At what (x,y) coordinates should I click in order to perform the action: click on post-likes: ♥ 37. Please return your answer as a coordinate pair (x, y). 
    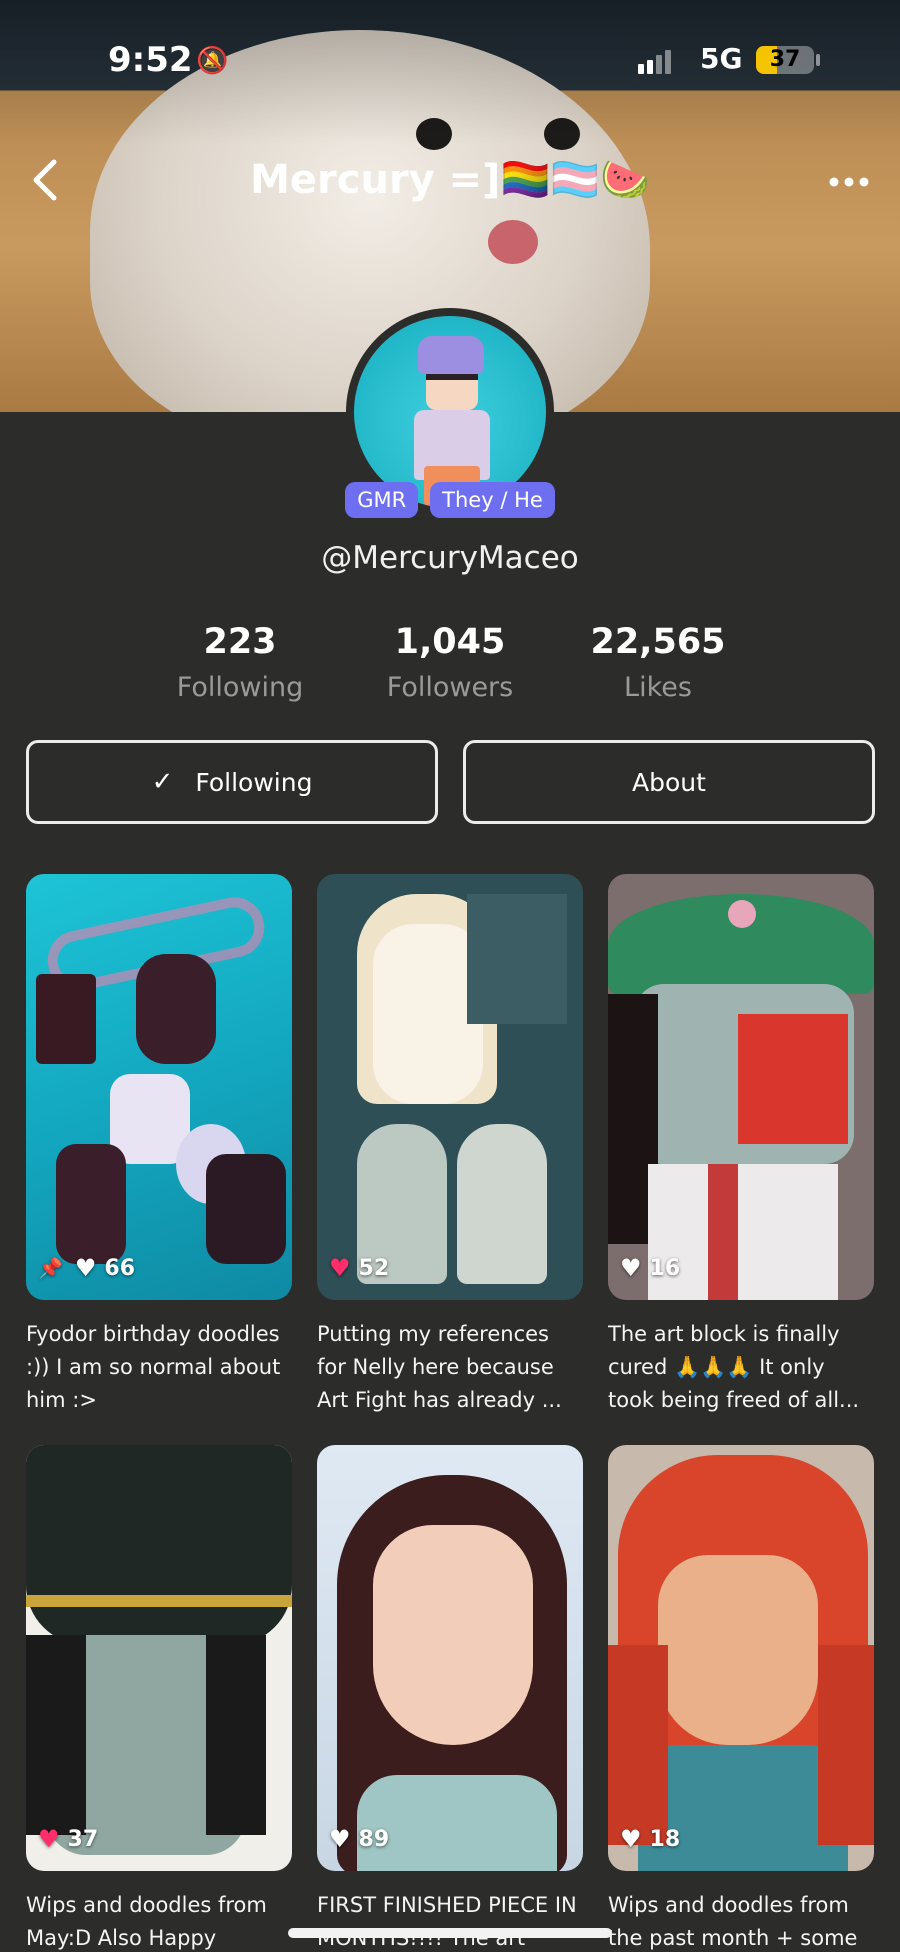
    Looking at the image, I should click on (68, 1839).